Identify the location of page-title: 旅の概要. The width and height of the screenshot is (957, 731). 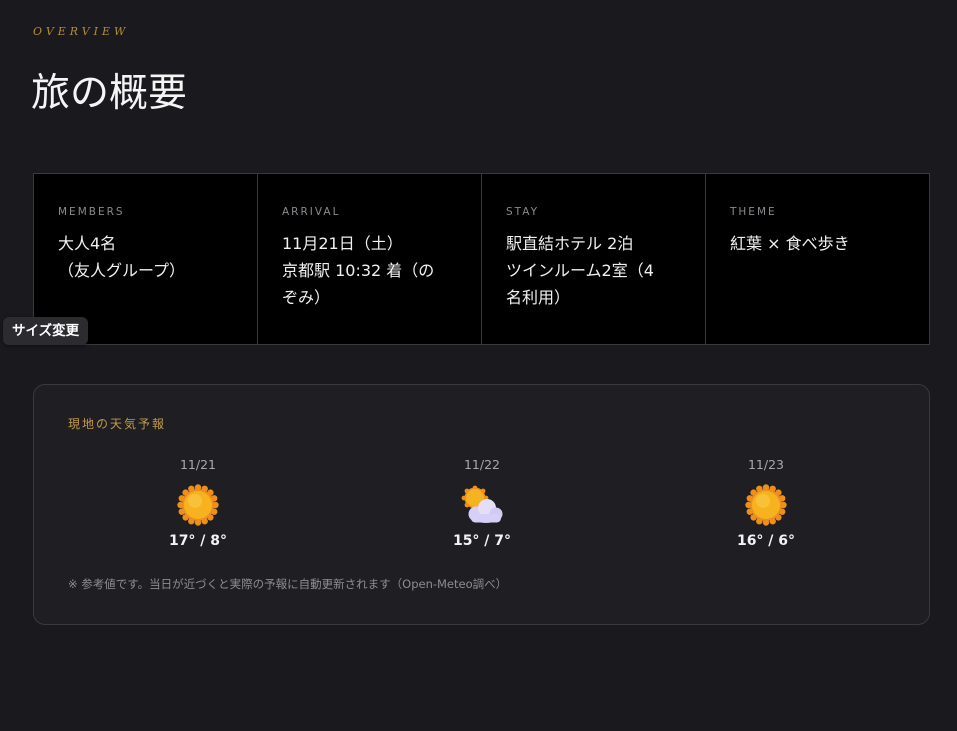
(109, 93).